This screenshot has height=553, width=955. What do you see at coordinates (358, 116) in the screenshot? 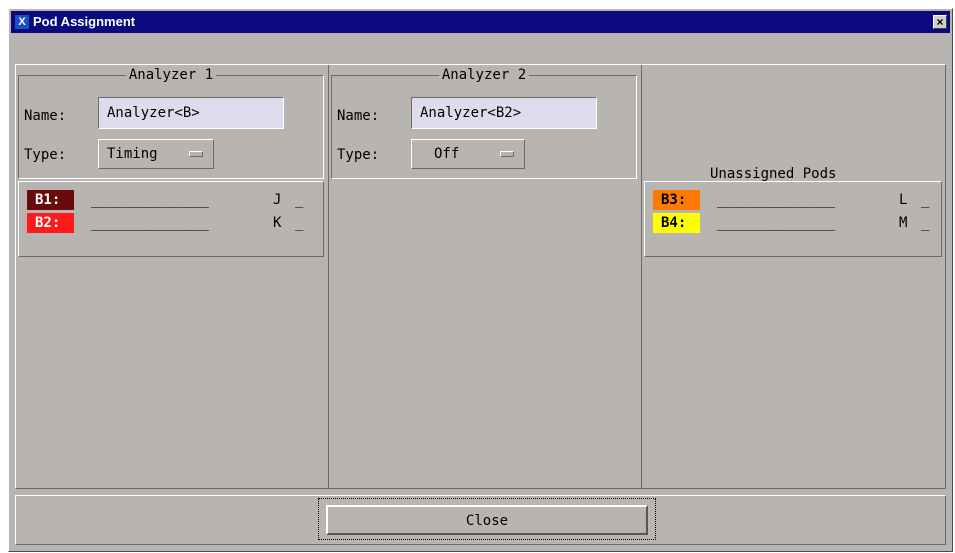
I see `analyzer-2-name-label: Name:` at bounding box center [358, 116].